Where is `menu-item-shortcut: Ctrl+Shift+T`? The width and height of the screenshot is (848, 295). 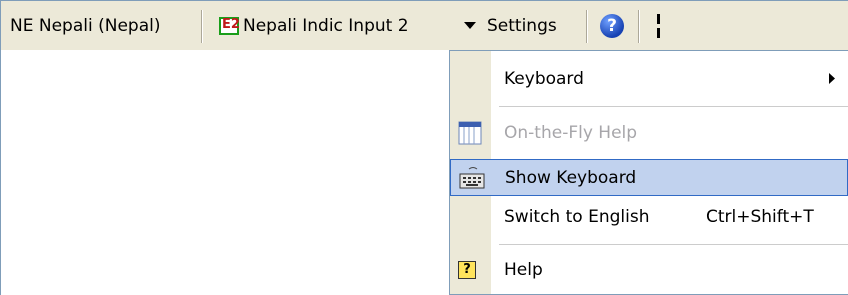
menu-item-shortcut: Ctrl+Shift+T is located at coordinates (760, 216).